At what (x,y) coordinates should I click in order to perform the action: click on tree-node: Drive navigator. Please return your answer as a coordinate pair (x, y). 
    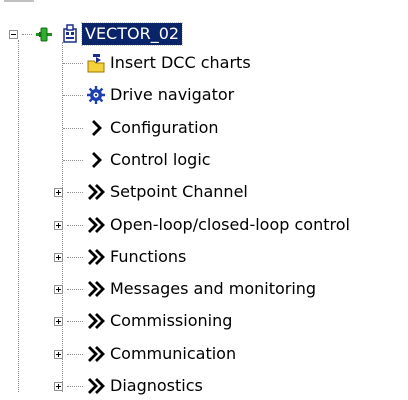
    Looking at the image, I should click on (160, 95).